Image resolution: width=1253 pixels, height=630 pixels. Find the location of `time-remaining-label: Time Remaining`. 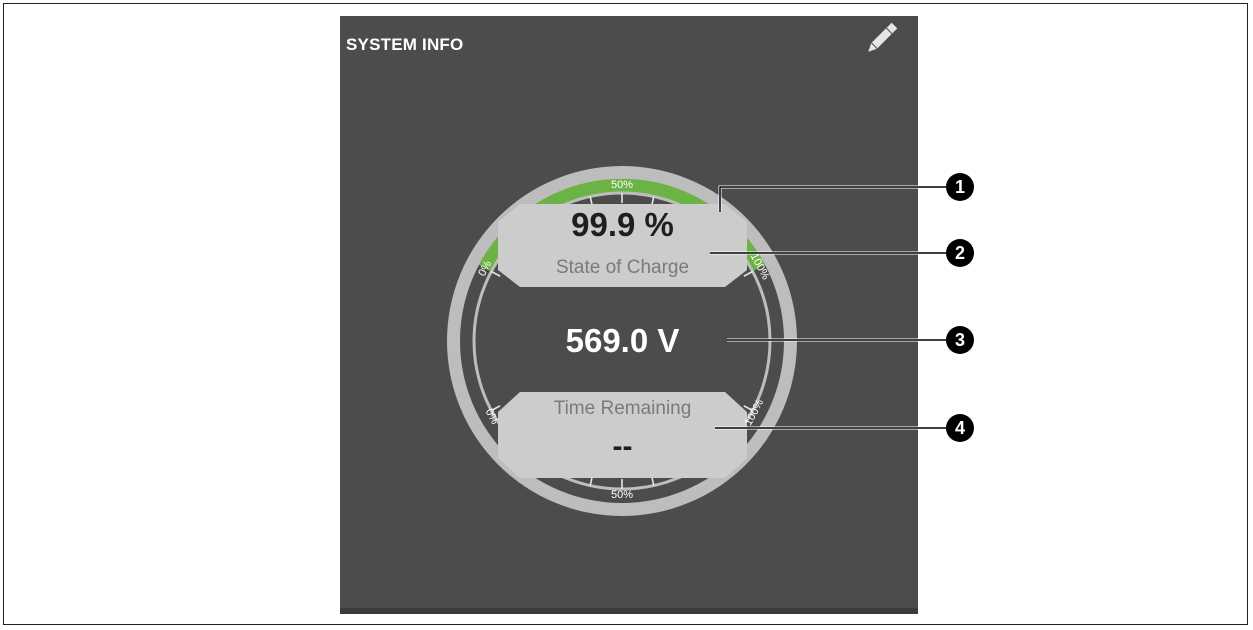

time-remaining-label: Time Remaining is located at coordinates (622, 408).